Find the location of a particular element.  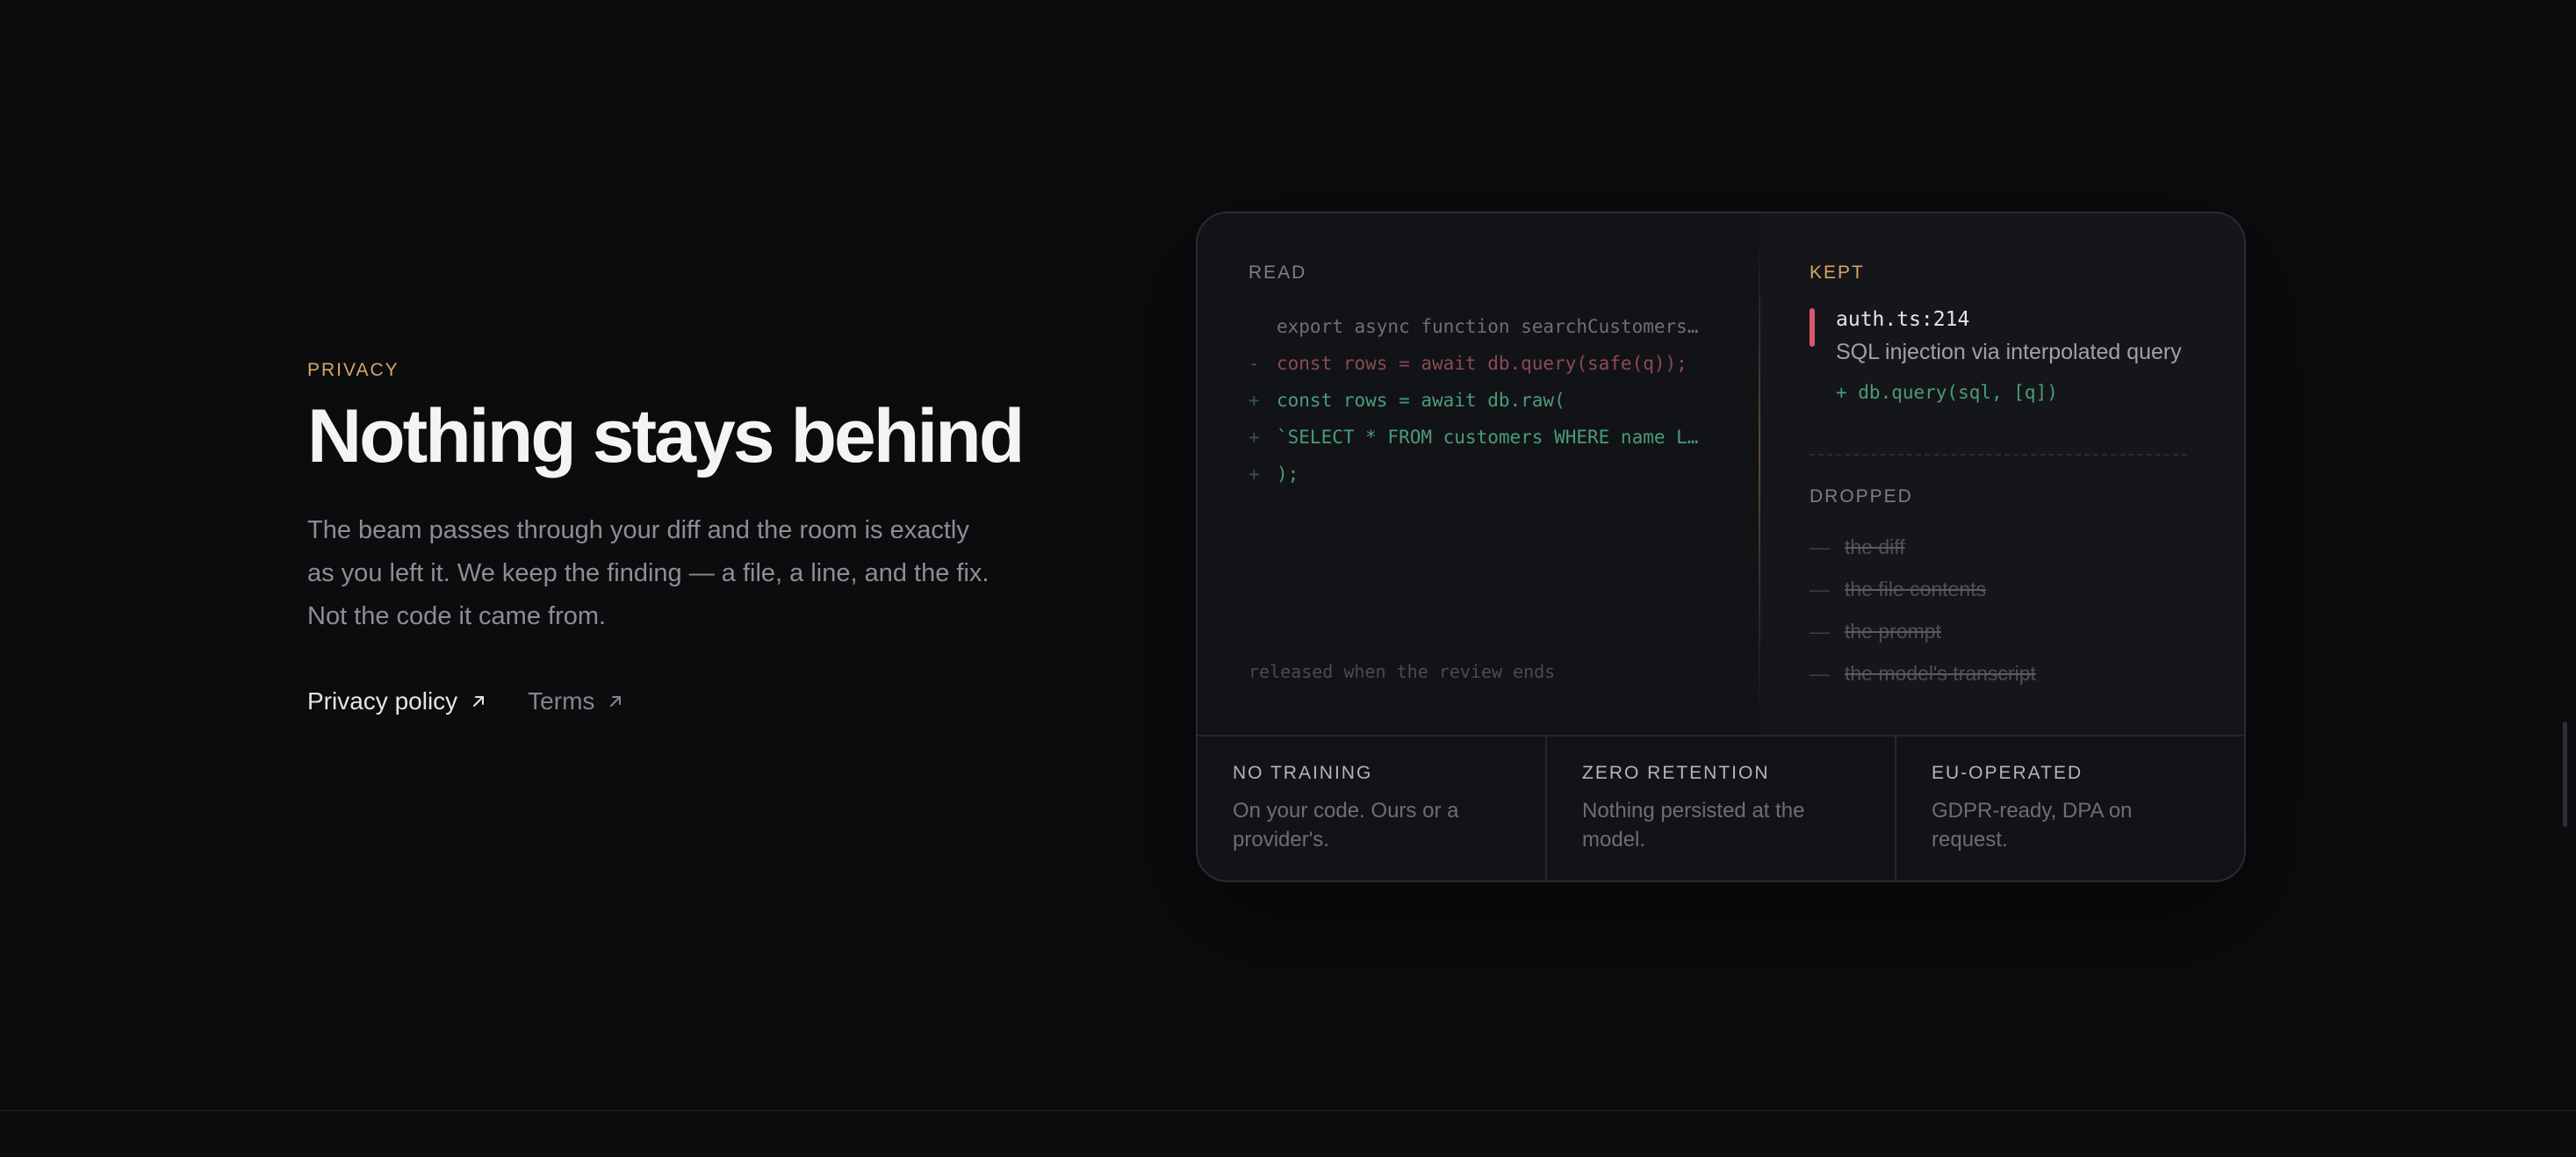

dropped-item-label: the file contents is located at coordinates (1916, 588).